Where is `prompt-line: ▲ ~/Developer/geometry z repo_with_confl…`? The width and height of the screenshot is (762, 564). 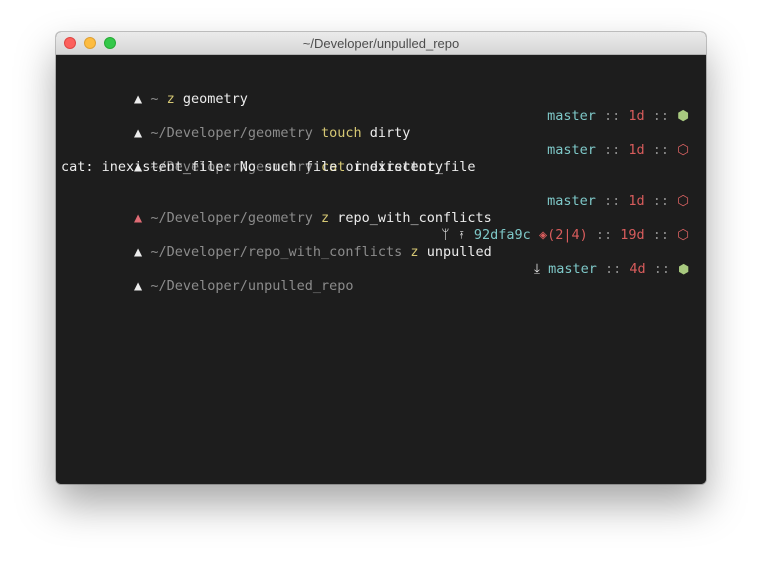 prompt-line: ▲ ~/Developer/geometry z repo_with_confl… is located at coordinates (381, 209).